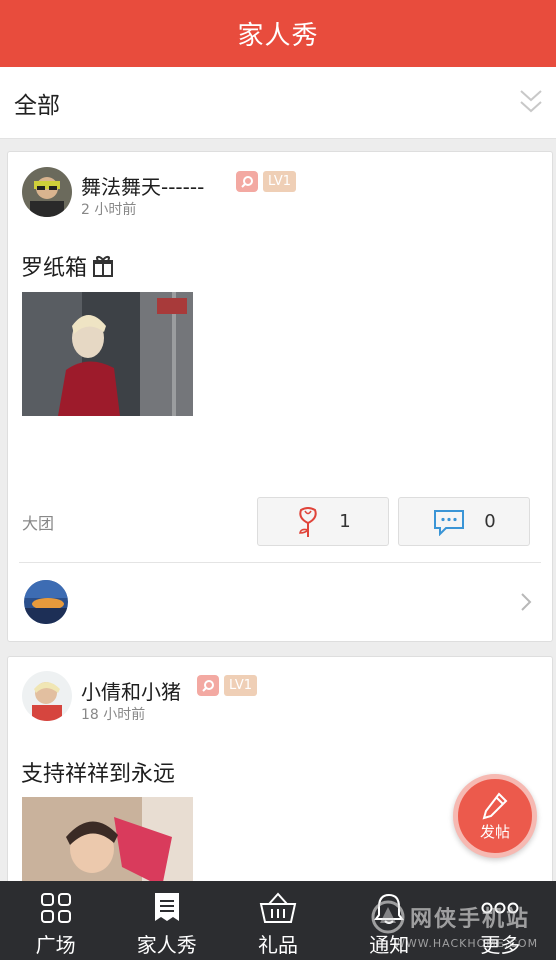  I want to click on post-image, so click(107, 354).